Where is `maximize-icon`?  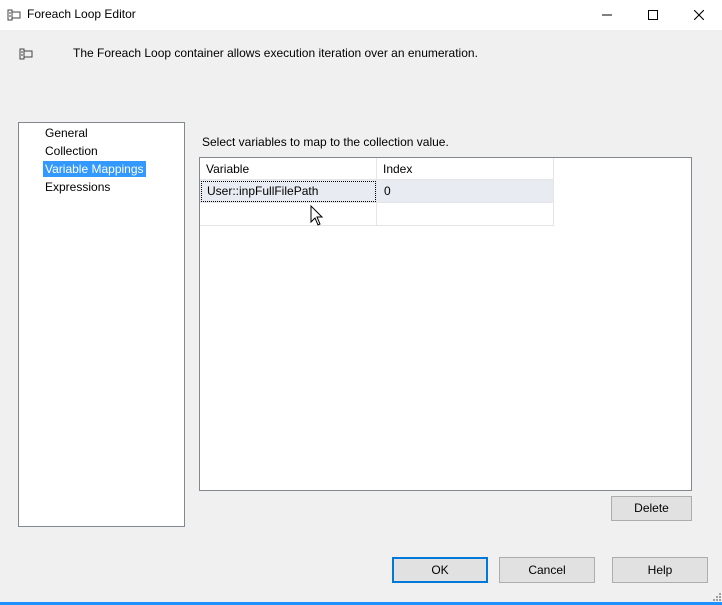
maximize-icon is located at coordinates (653, 15).